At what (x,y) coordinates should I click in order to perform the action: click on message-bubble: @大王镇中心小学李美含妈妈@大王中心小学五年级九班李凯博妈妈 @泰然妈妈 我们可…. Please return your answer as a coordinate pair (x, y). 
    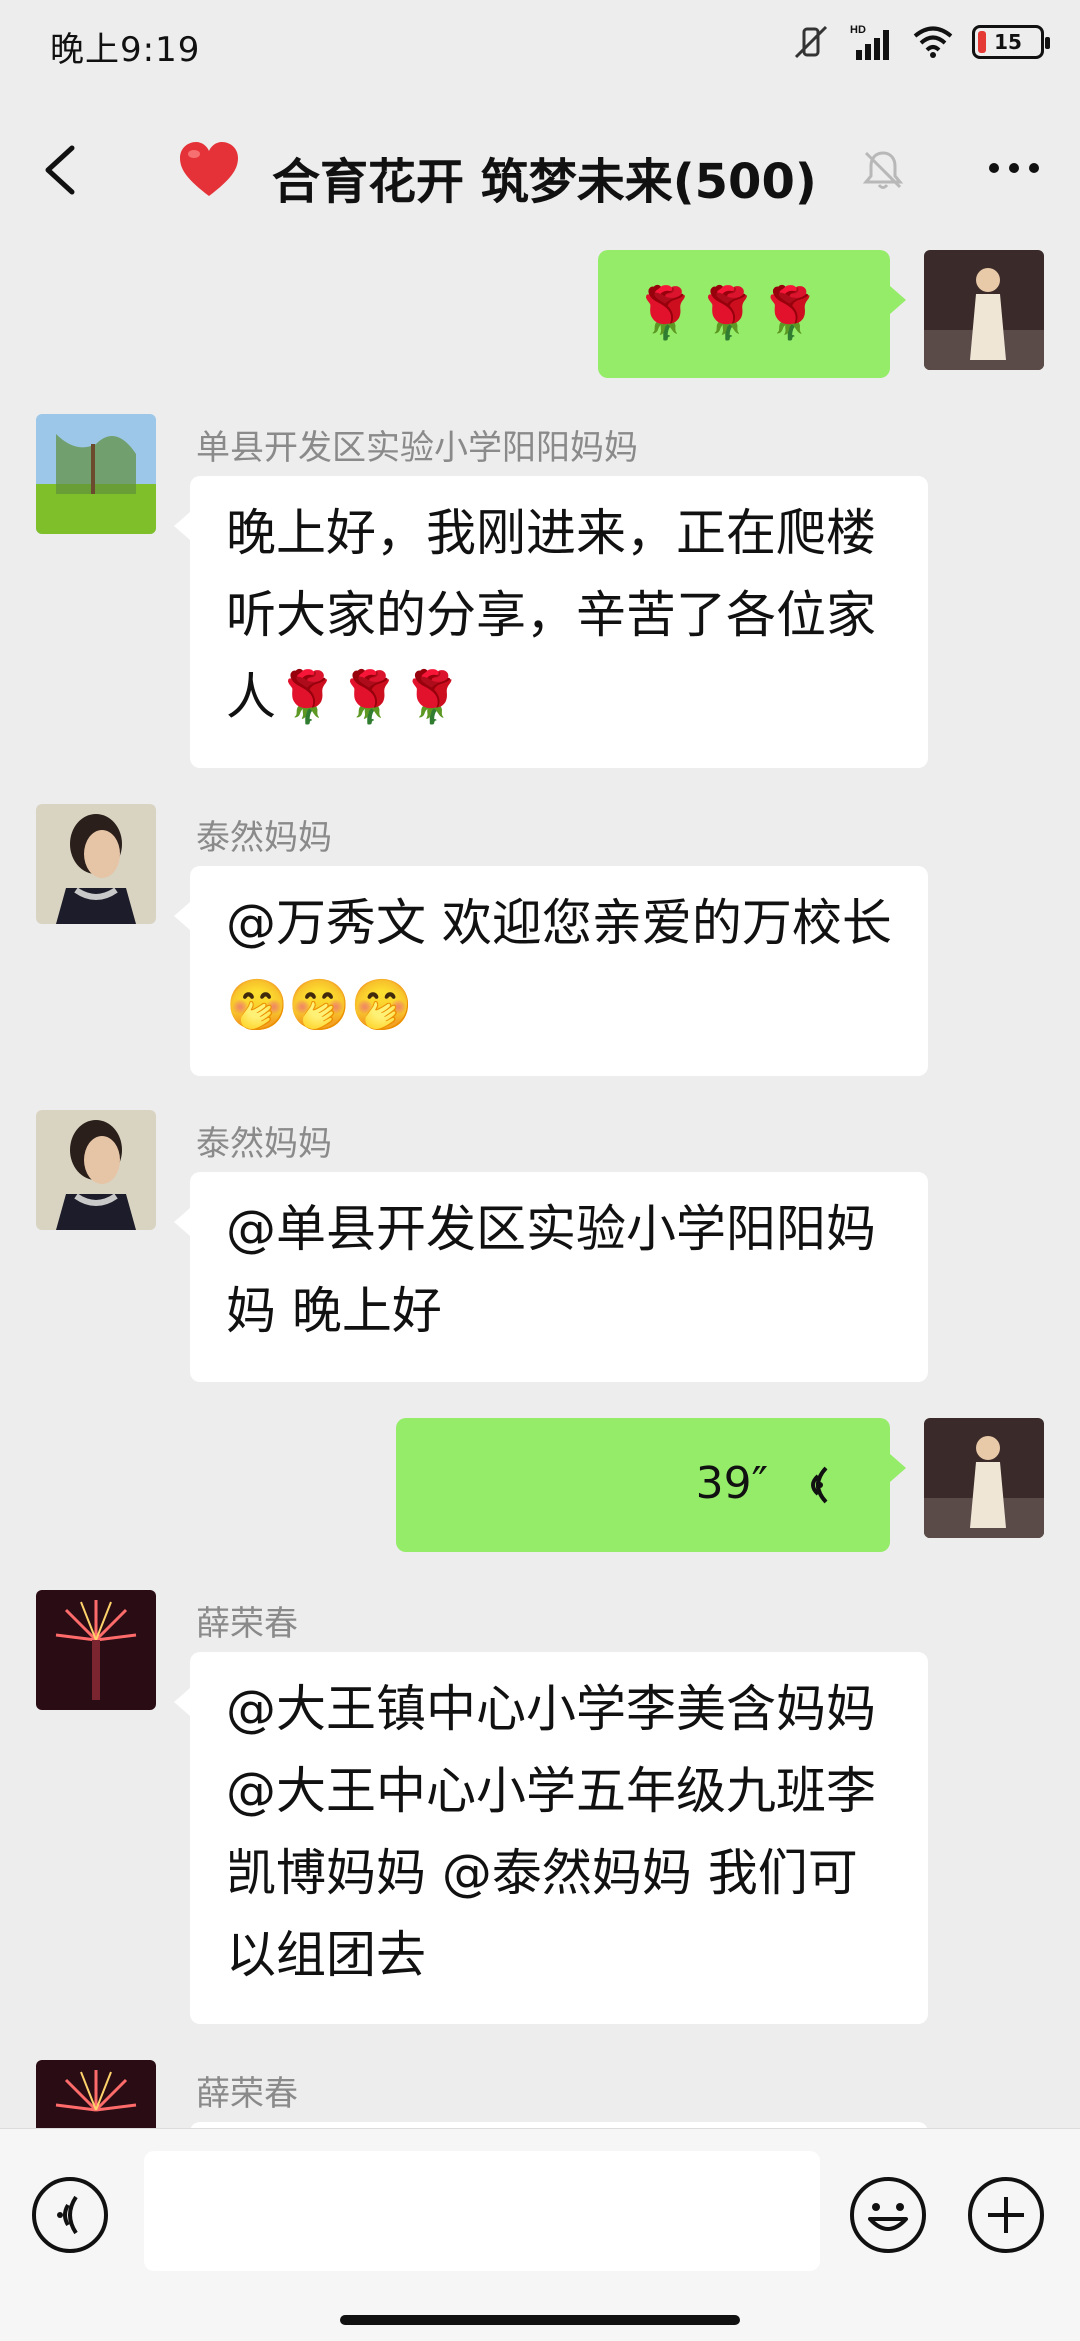
    Looking at the image, I should click on (551, 1838).